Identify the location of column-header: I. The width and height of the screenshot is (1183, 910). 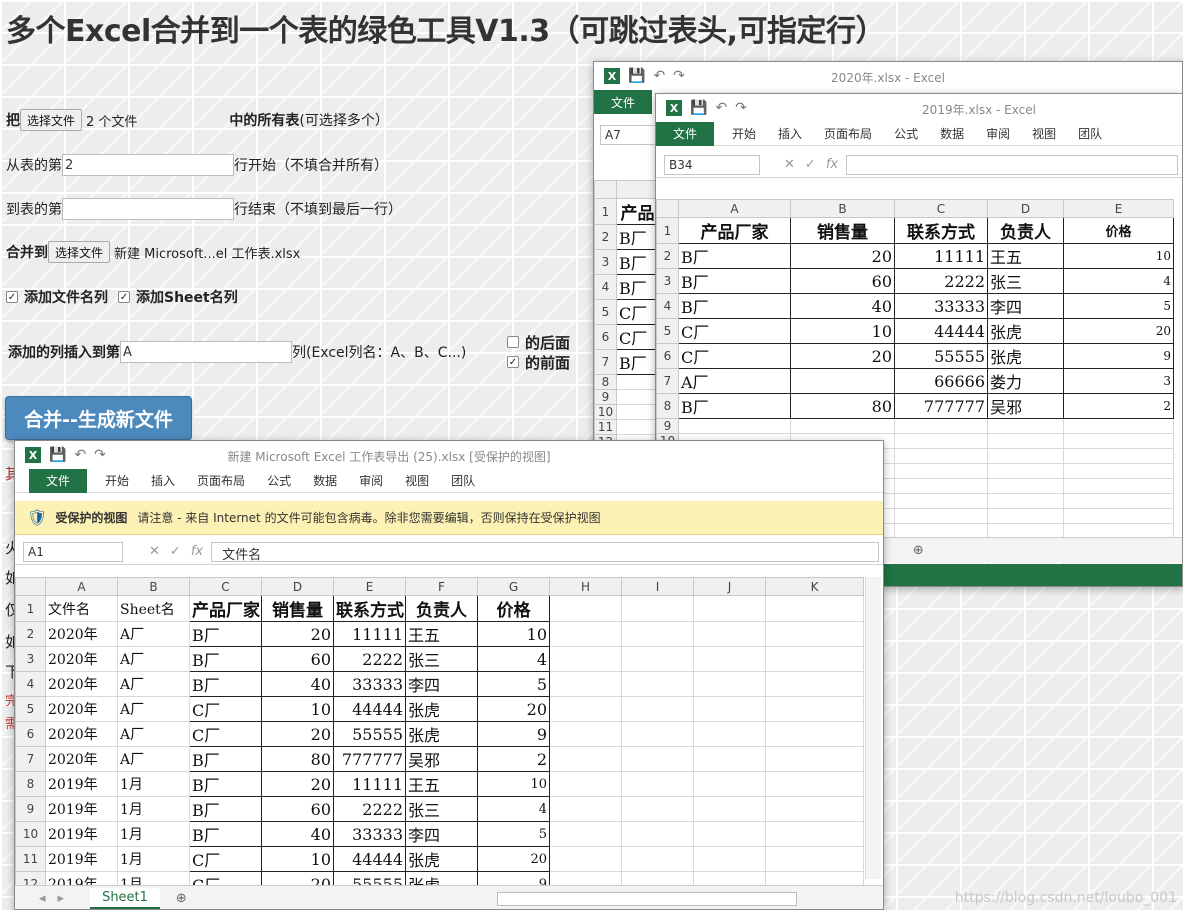
(657, 586).